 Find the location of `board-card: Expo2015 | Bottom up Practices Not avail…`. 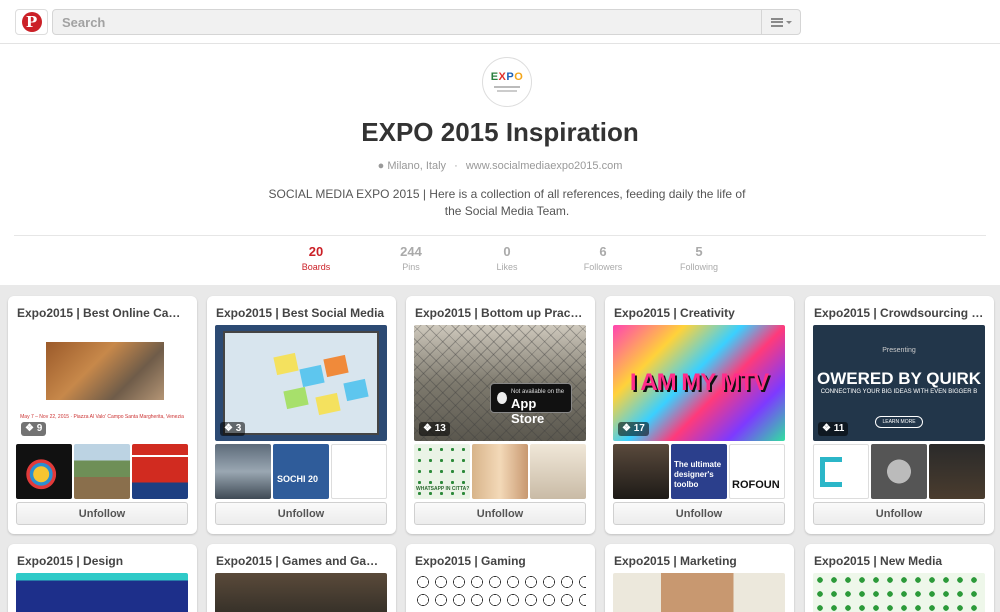

board-card: Expo2015 | Bottom up Practices Not avail… is located at coordinates (500, 415).